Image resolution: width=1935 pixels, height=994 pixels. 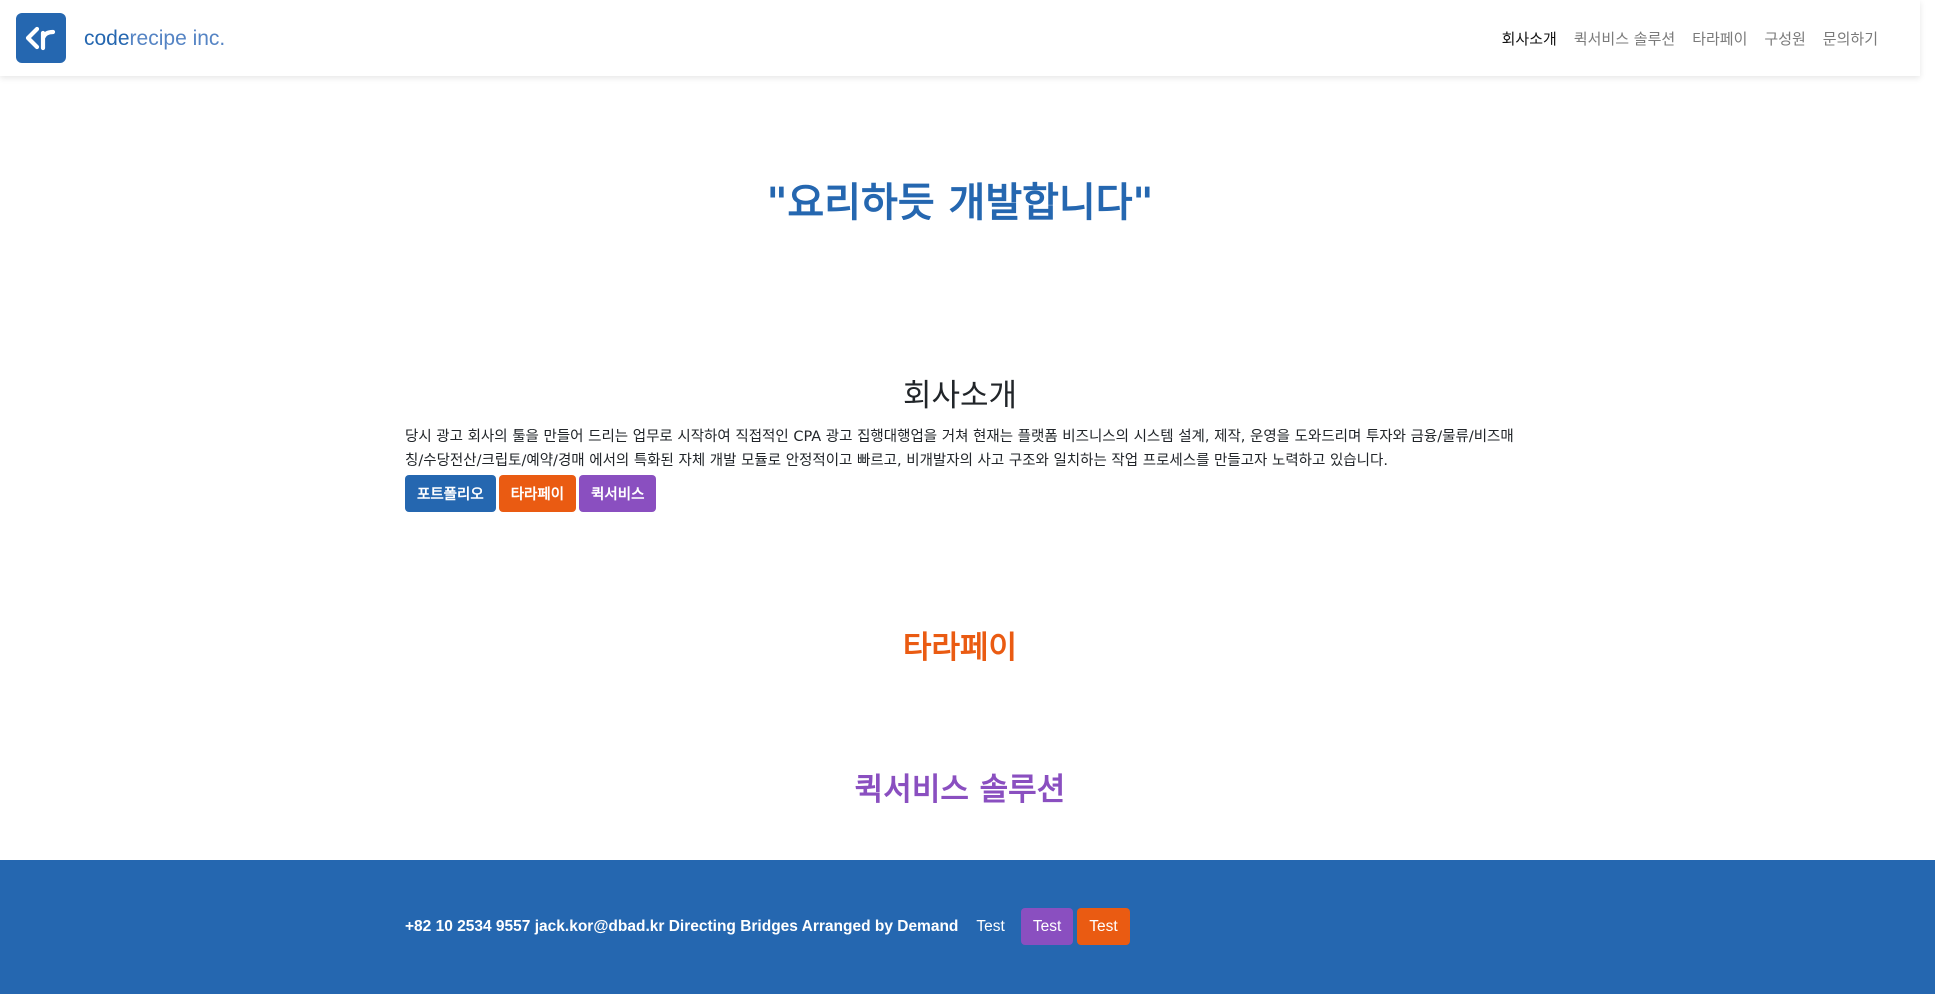 What do you see at coordinates (1850, 38) in the screenshot?
I see `nav-item-contact: 문의하기` at bounding box center [1850, 38].